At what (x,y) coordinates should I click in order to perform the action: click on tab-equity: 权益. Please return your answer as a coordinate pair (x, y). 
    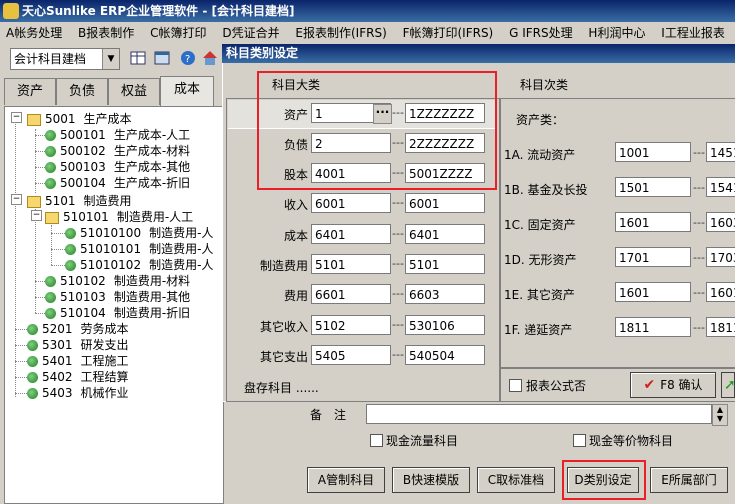
    Looking at the image, I should click on (134, 91).